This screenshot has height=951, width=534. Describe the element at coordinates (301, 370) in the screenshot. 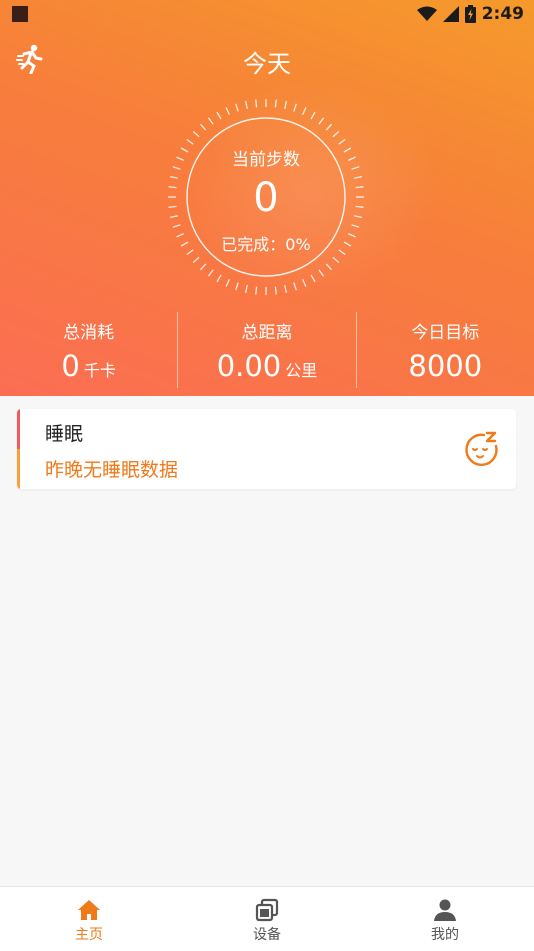

I see `stat-unit: 公里` at that location.